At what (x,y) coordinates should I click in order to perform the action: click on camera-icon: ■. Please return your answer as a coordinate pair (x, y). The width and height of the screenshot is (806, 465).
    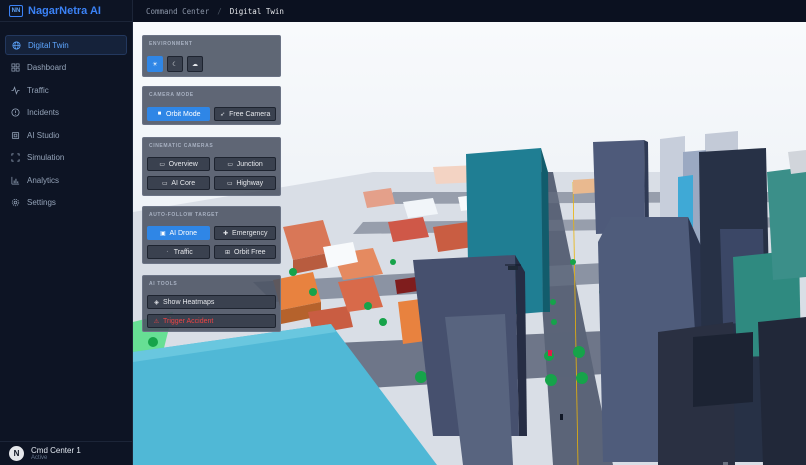
    Looking at the image, I should click on (159, 114).